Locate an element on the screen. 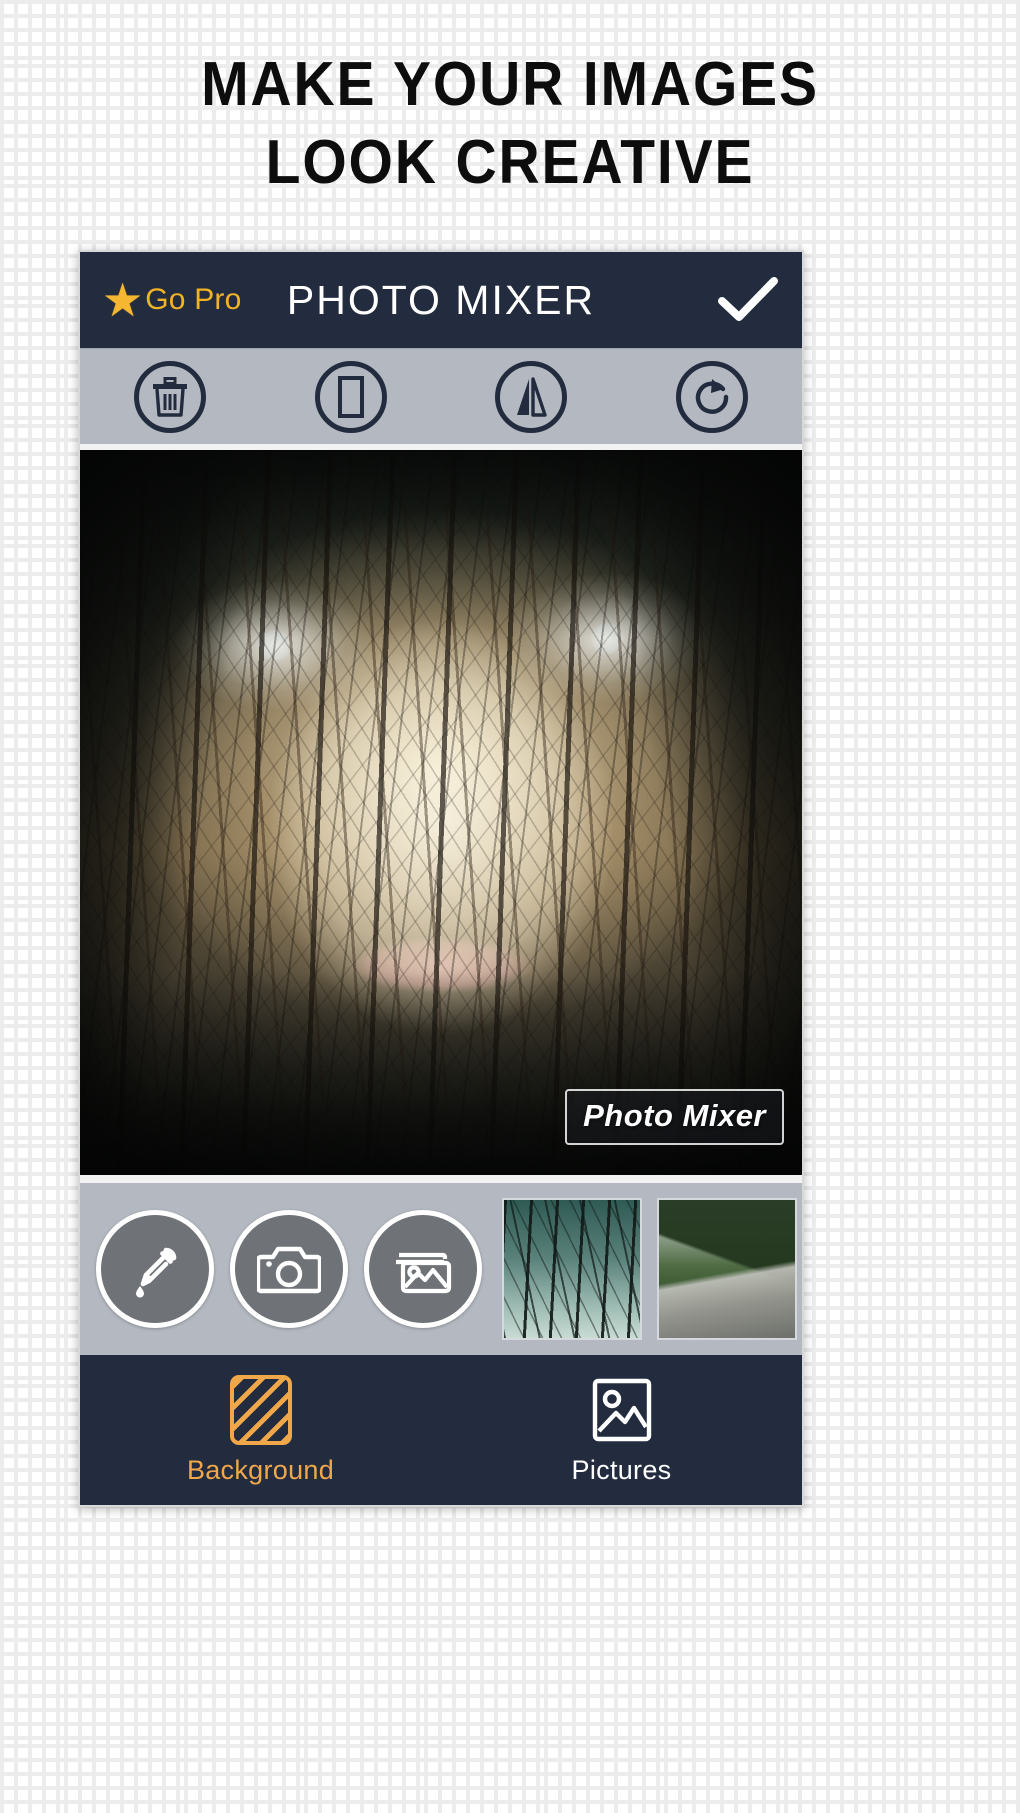 The image size is (1020, 1813). rotate-icon is located at coordinates (711, 396).